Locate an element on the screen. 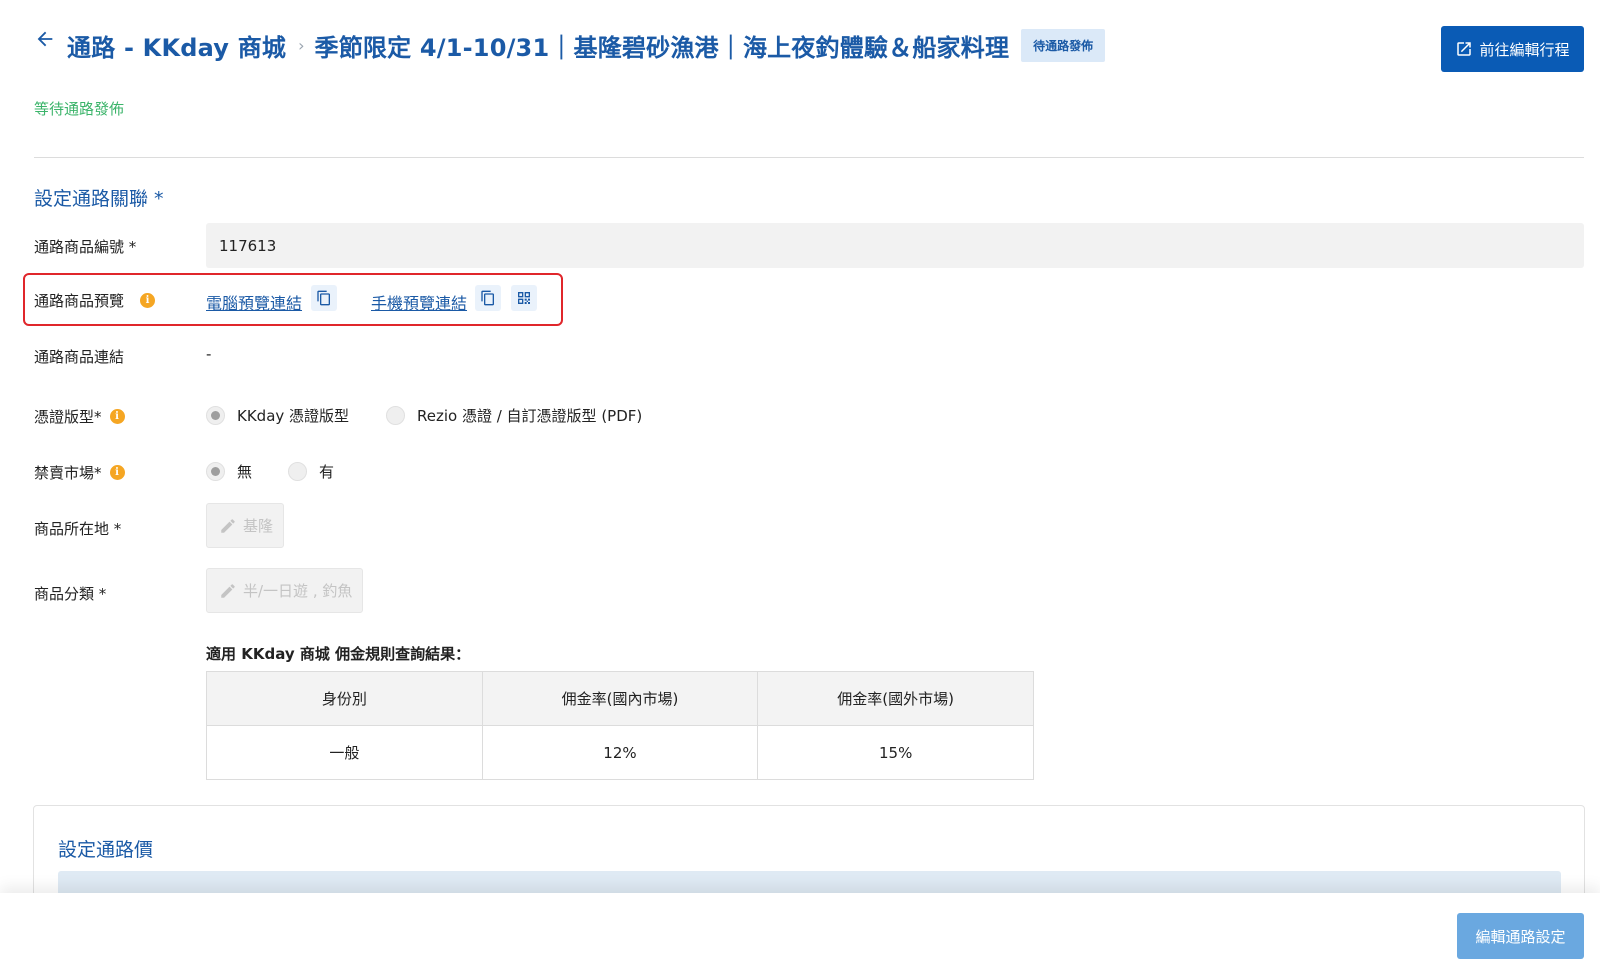 Image resolution: width=1600 pixels, height=963 pixels. radio-market-yes: 有 is located at coordinates (311, 471).